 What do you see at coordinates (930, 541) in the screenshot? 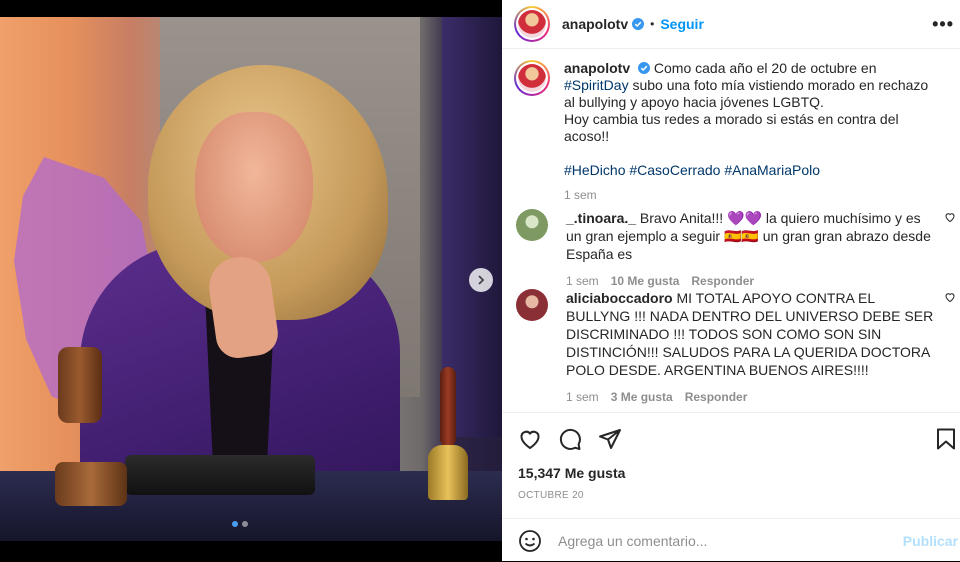
I see `post-comment-button: Publicar` at bounding box center [930, 541].